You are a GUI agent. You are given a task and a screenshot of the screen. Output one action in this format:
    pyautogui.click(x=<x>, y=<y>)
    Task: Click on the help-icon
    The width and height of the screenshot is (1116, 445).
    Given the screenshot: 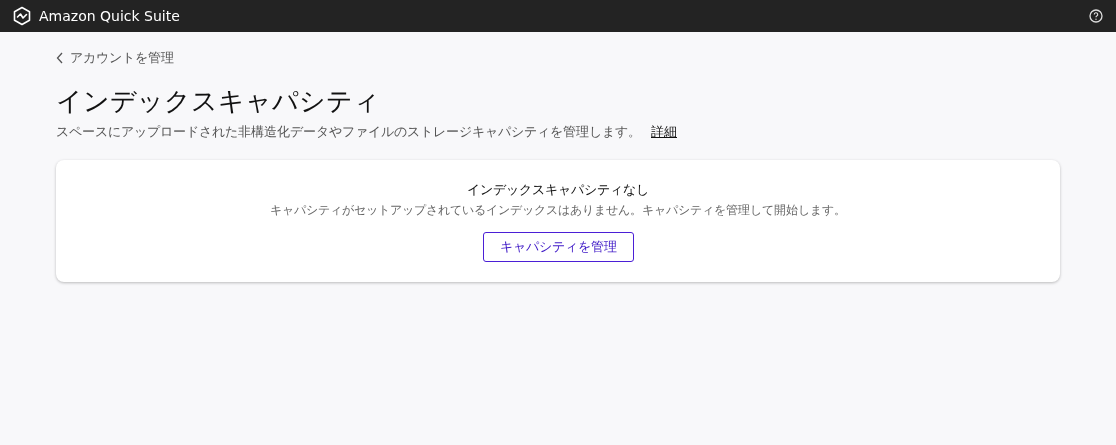 What is the action you would take?
    pyautogui.click(x=1096, y=16)
    